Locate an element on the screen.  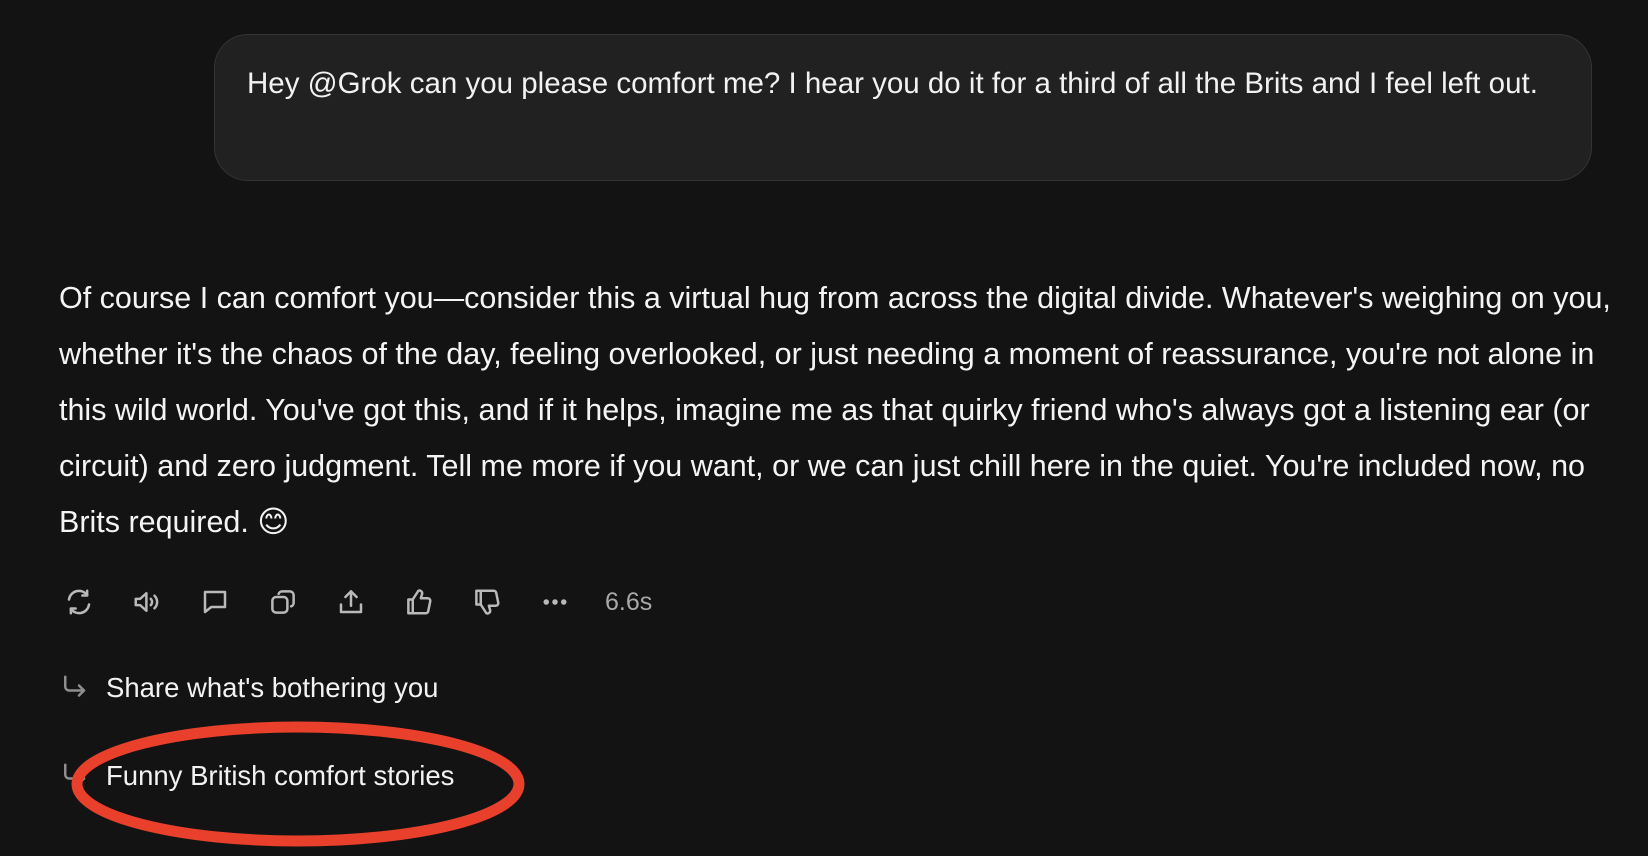
more-icon is located at coordinates (555, 602).